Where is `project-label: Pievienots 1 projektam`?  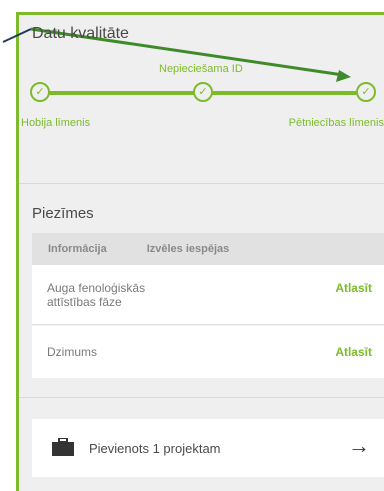
project-label: Pievienots 1 projektam is located at coordinates (155, 448).